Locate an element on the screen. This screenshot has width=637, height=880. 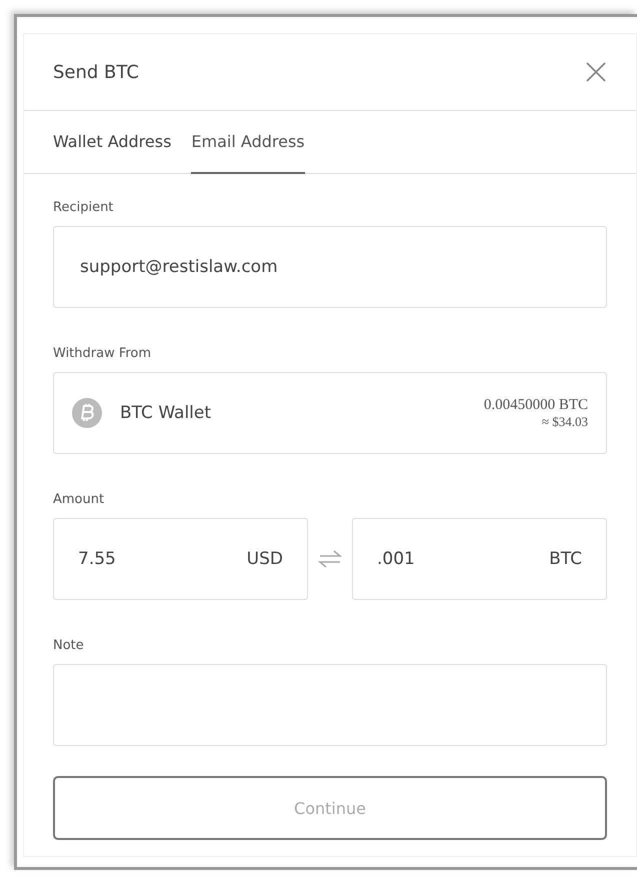
amount-value: .001 is located at coordinates (396, 559).